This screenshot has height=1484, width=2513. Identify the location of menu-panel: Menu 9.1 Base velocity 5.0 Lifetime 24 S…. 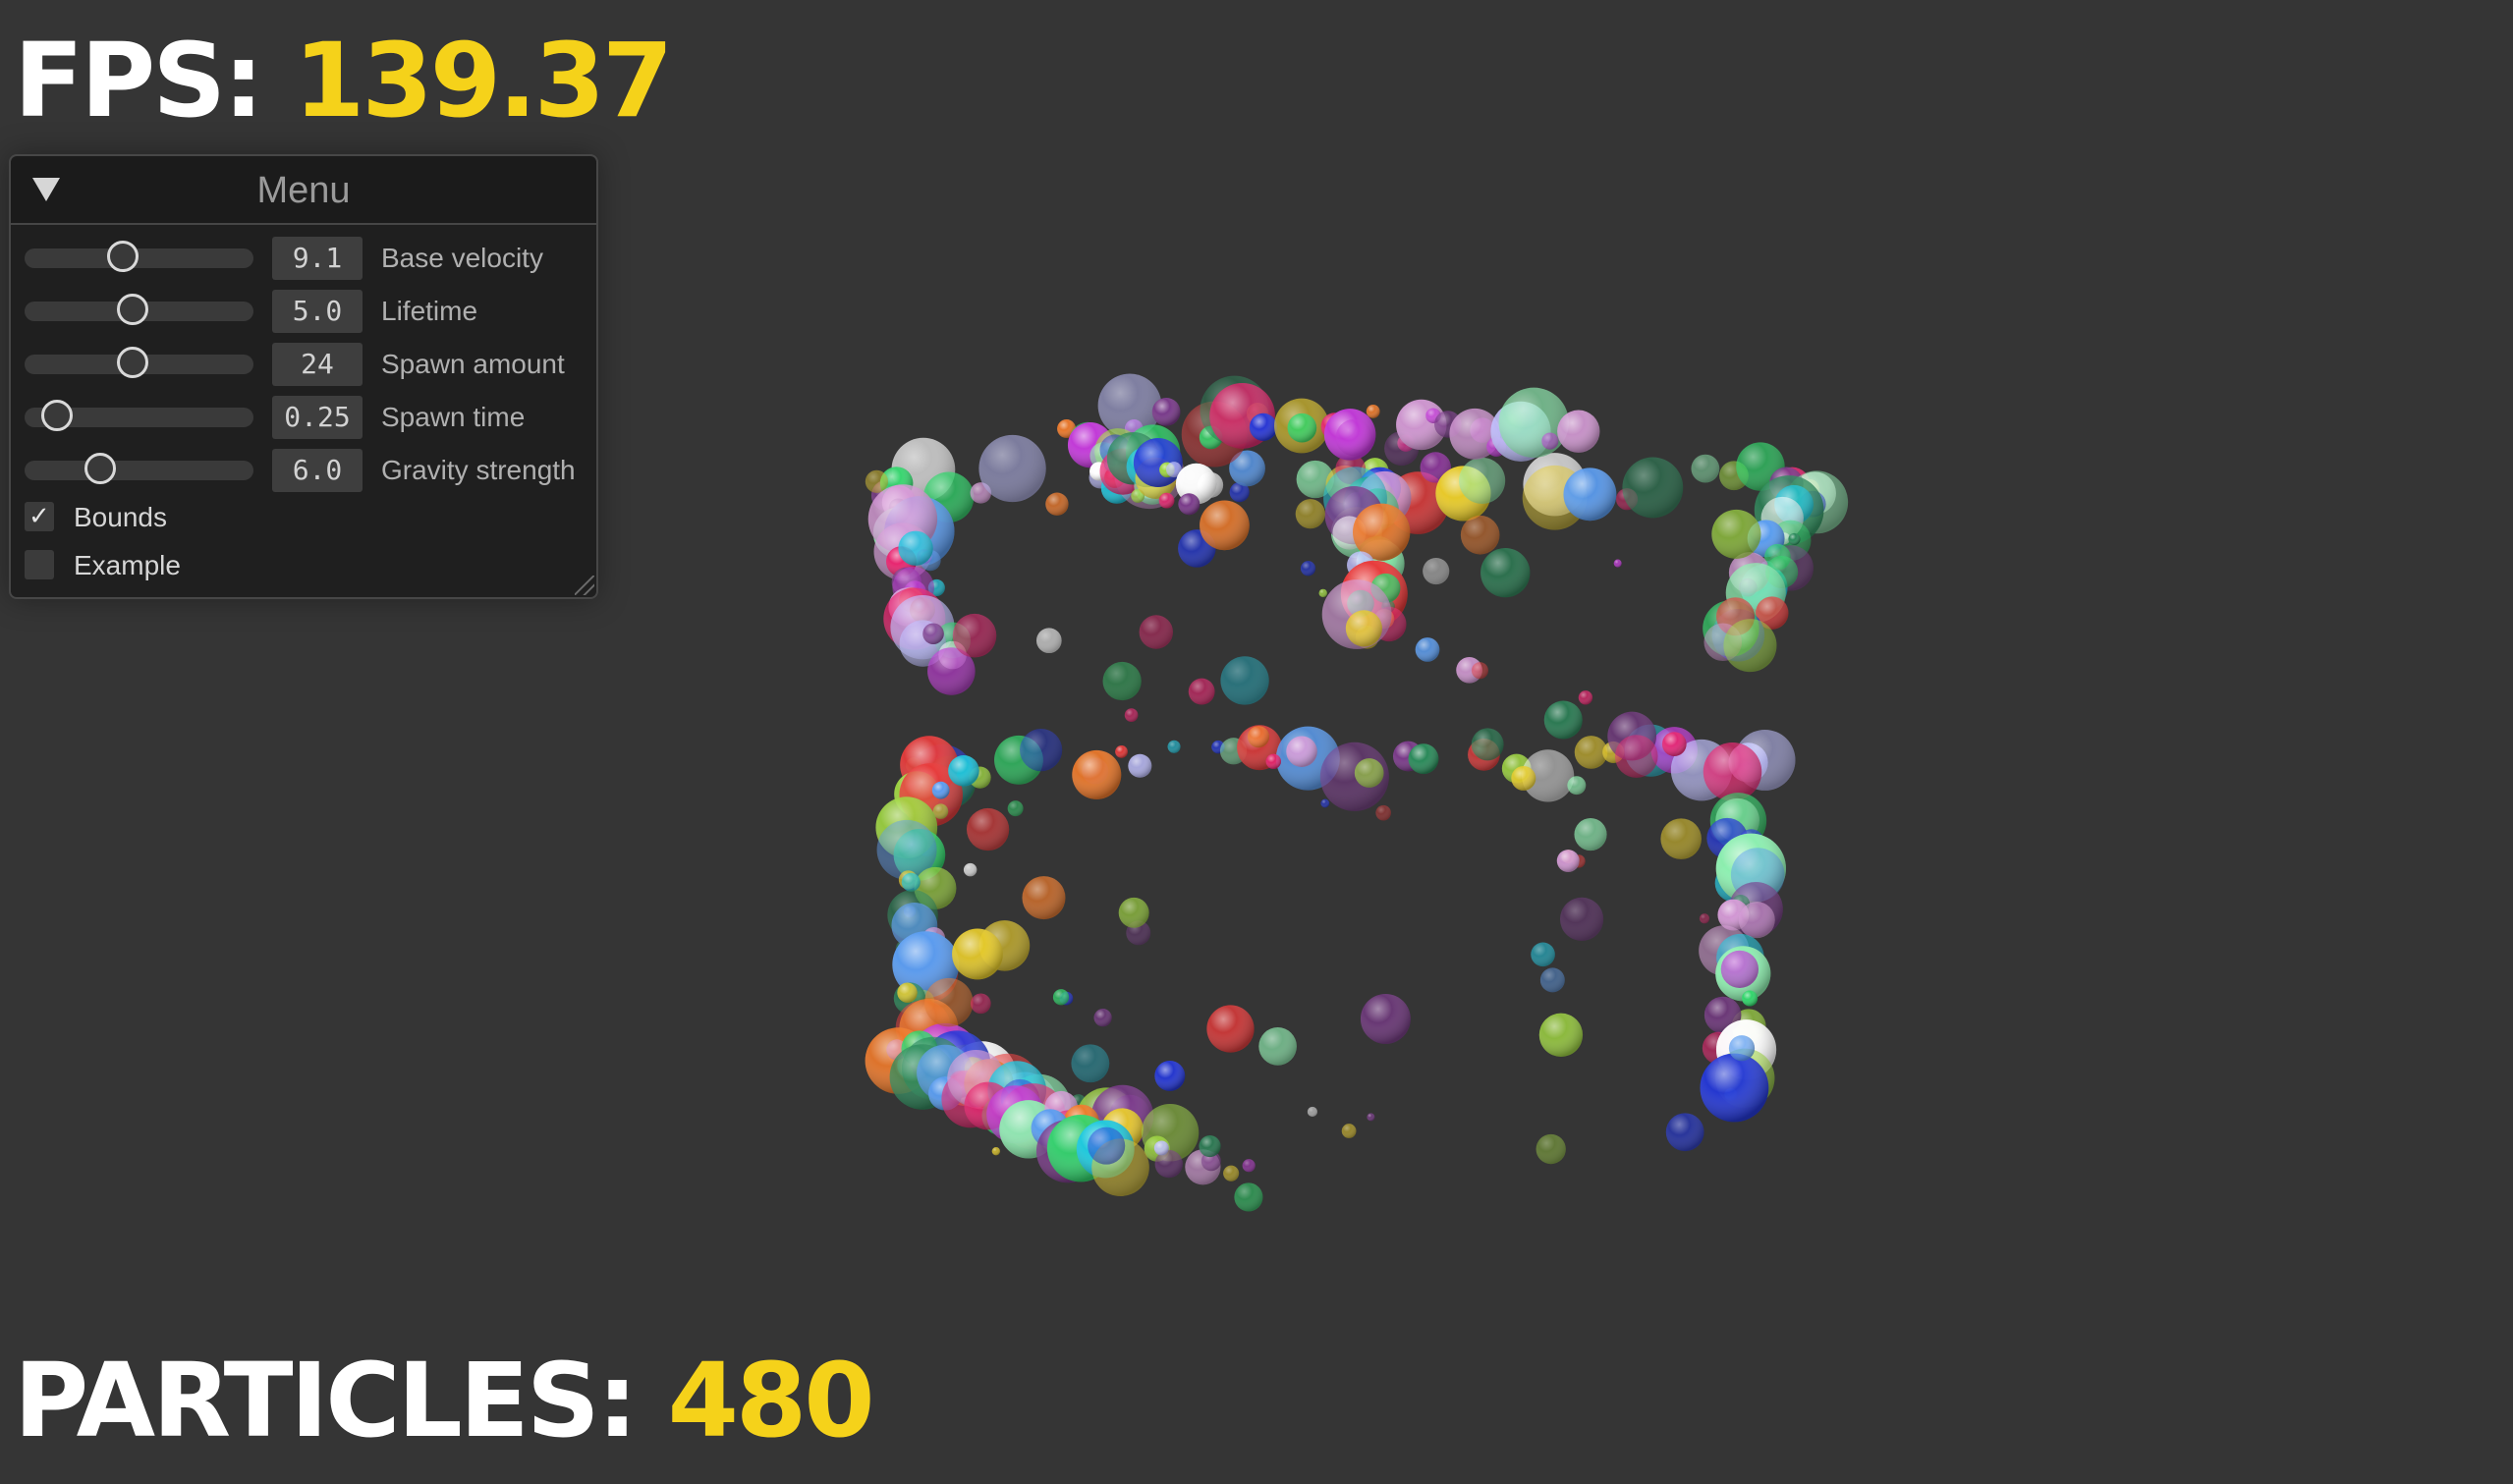
(303, 376).